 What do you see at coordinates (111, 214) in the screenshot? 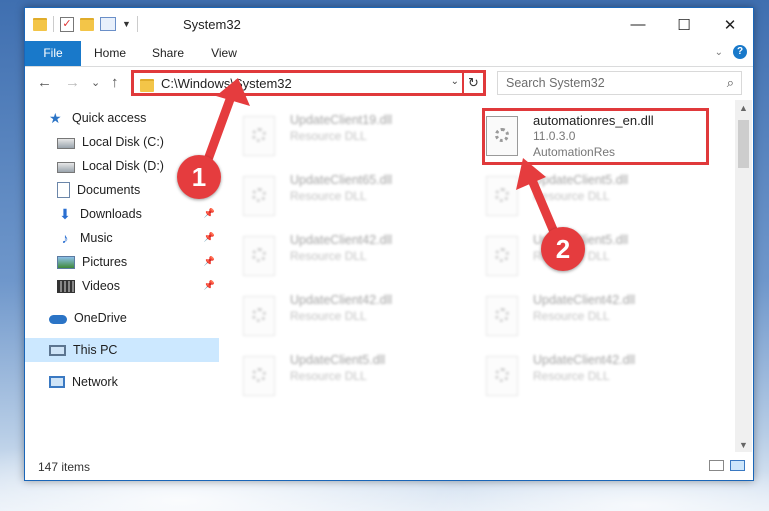
I see `sidebar-item-label: Downloads` at bounding box center [111, 214].